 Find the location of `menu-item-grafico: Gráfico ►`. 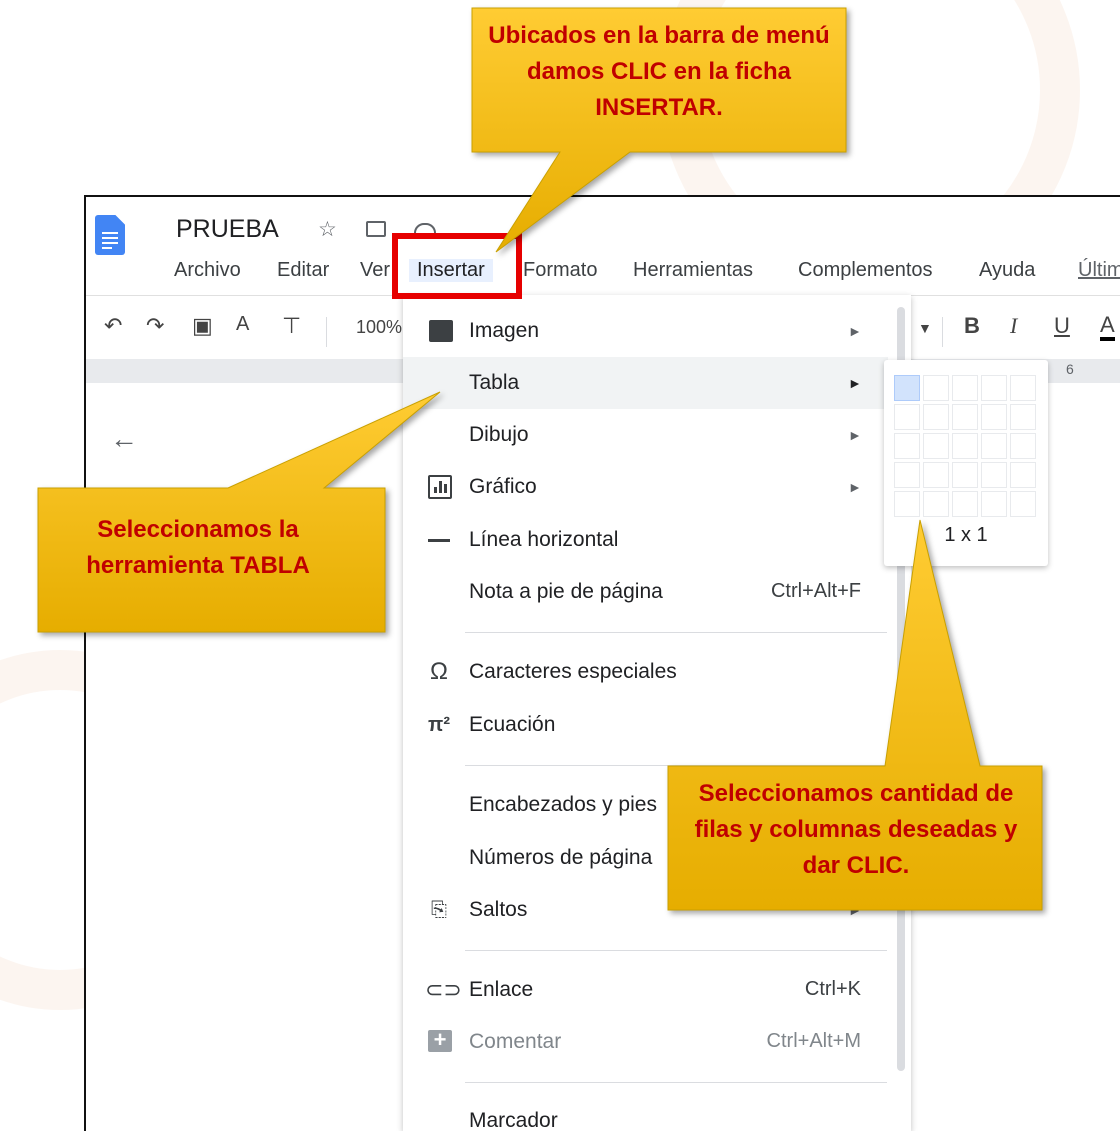

menu-item-grafico: Gráfico ► is located at coordinates (645, 487).